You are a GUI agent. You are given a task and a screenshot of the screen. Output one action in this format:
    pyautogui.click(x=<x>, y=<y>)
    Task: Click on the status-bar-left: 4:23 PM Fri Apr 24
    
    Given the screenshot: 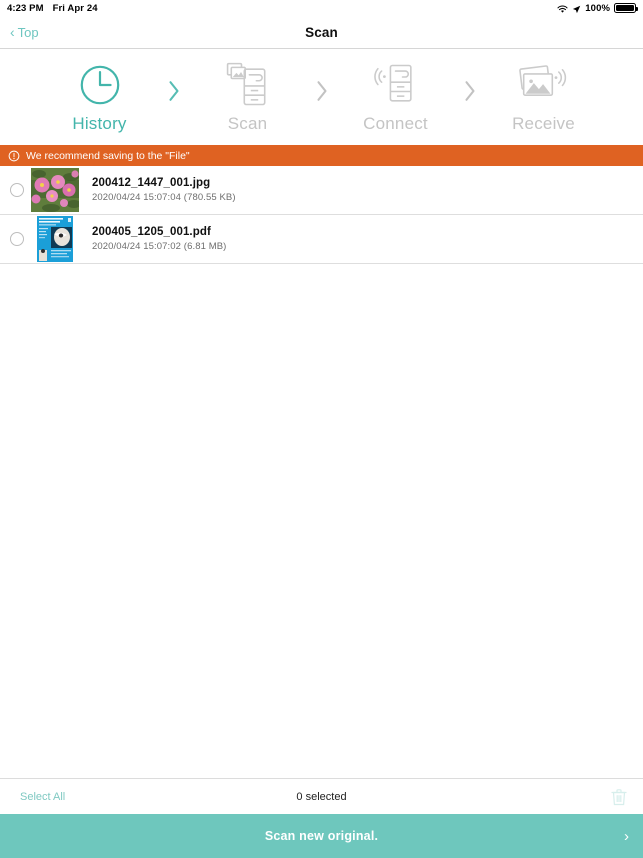 What is the action you would take?
    pyautogui.click(x=52, y=8)
    